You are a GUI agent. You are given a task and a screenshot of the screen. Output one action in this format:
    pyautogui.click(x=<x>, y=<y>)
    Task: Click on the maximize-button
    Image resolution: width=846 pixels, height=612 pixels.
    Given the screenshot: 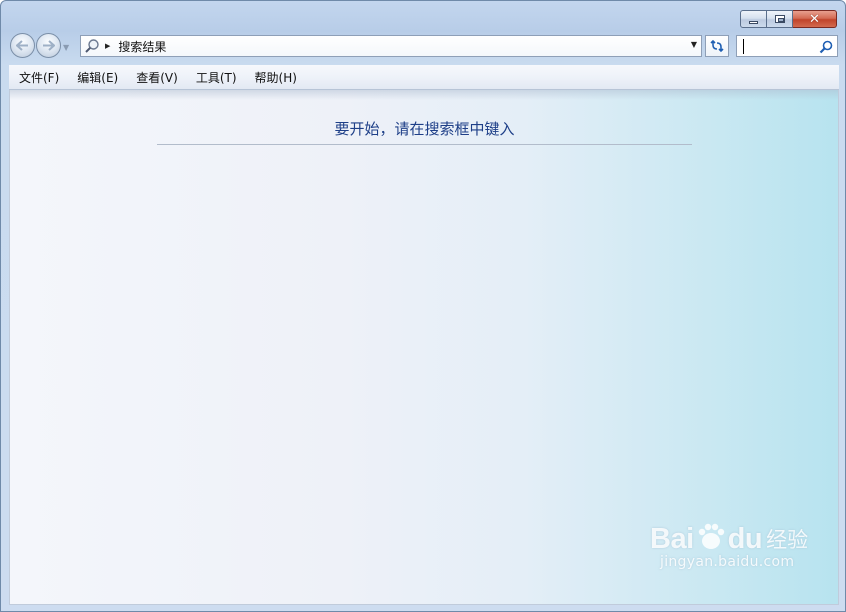 What is the action you would take?
    pyautogui.click(x=780, y=19)
    